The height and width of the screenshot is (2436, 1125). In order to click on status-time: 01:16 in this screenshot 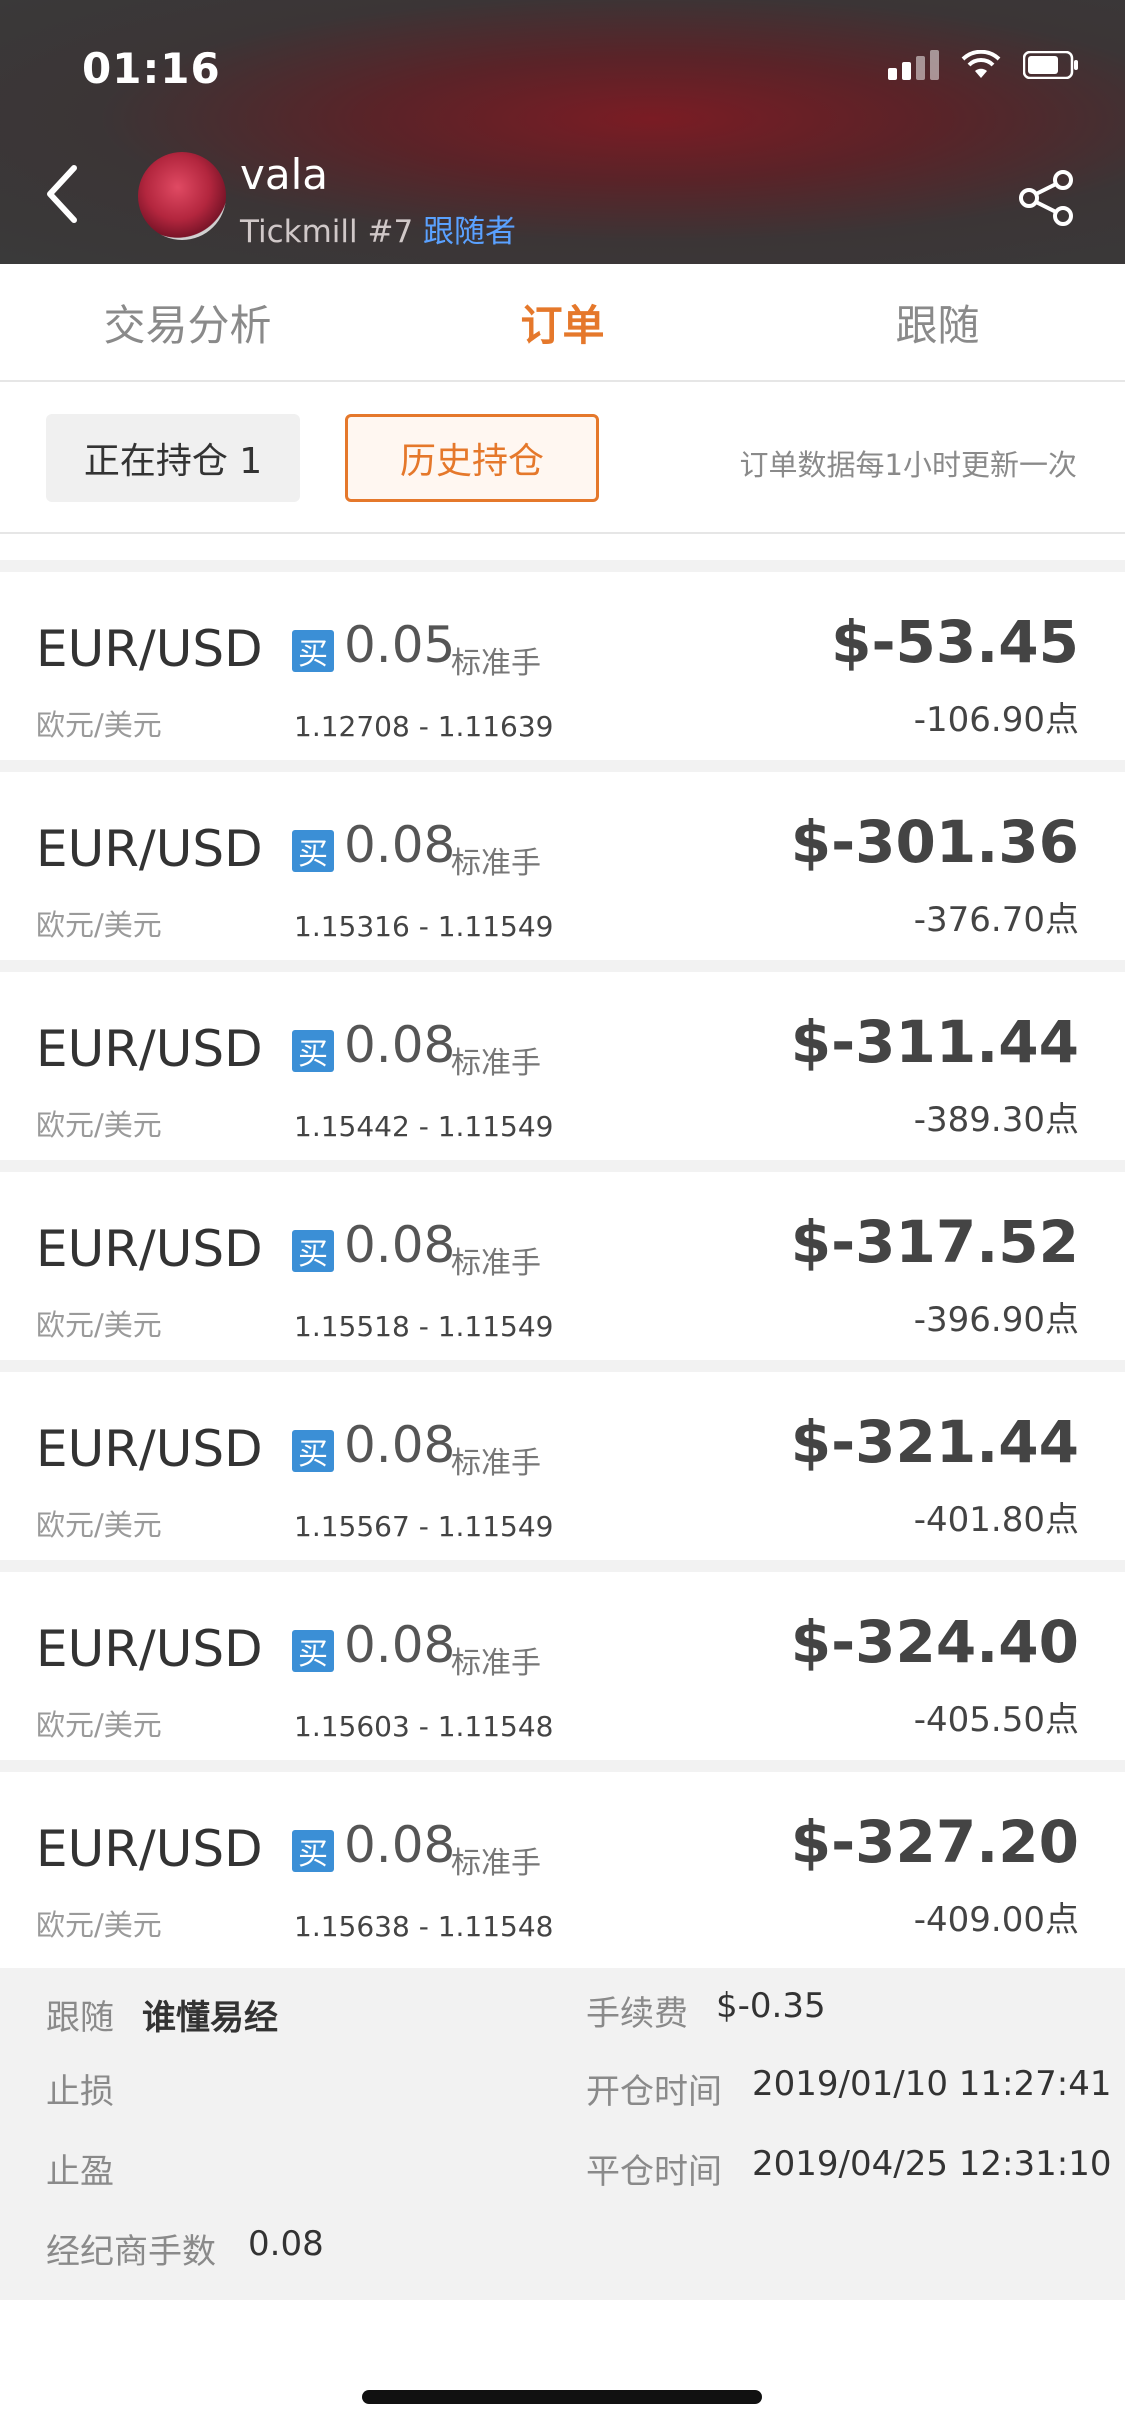, I will do `click(151, 68)`.